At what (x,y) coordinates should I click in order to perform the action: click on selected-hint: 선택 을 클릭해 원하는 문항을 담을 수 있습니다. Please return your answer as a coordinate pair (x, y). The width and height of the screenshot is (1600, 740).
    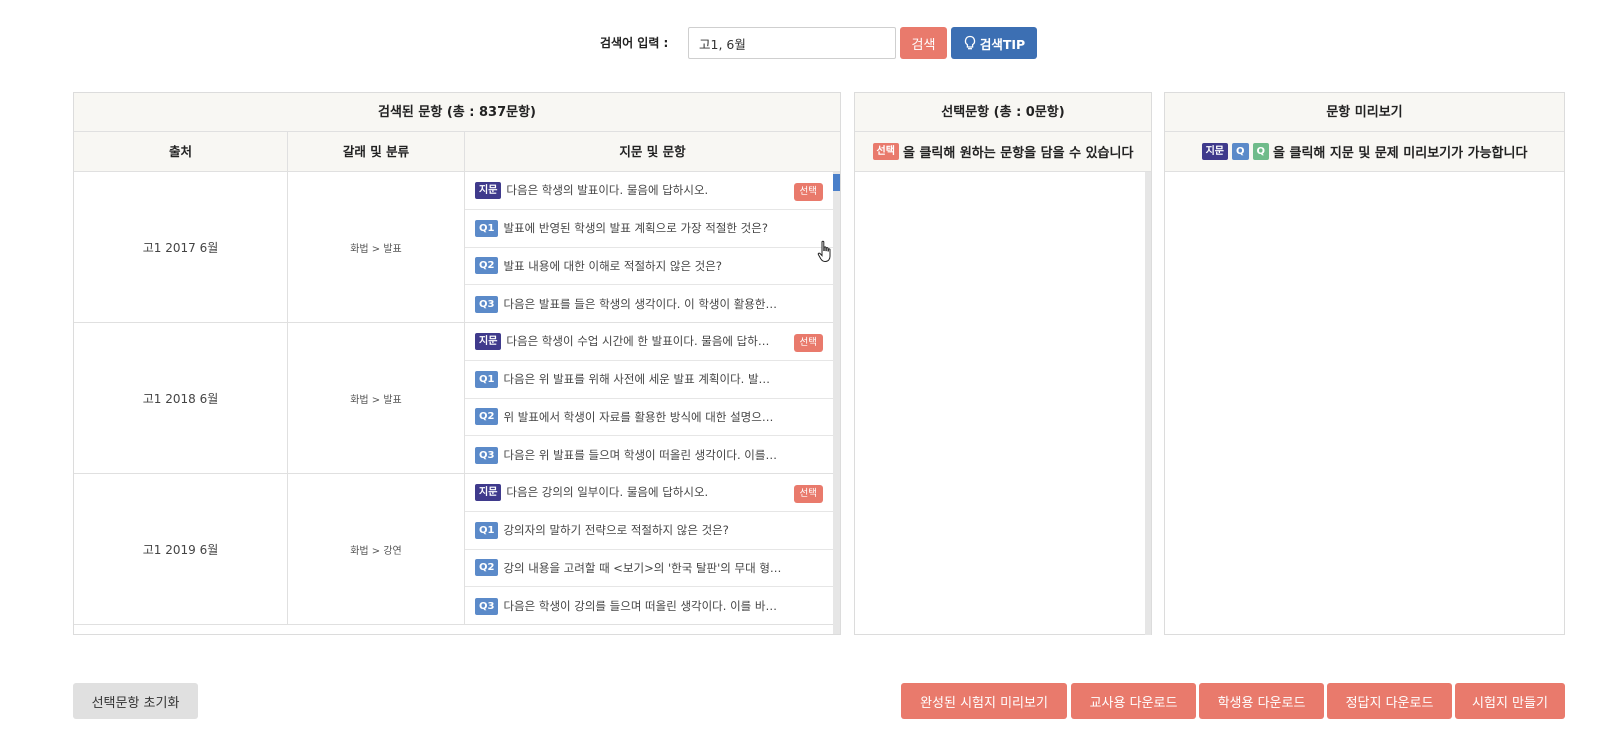
    Looking at the image, I should click on (1003, 152).